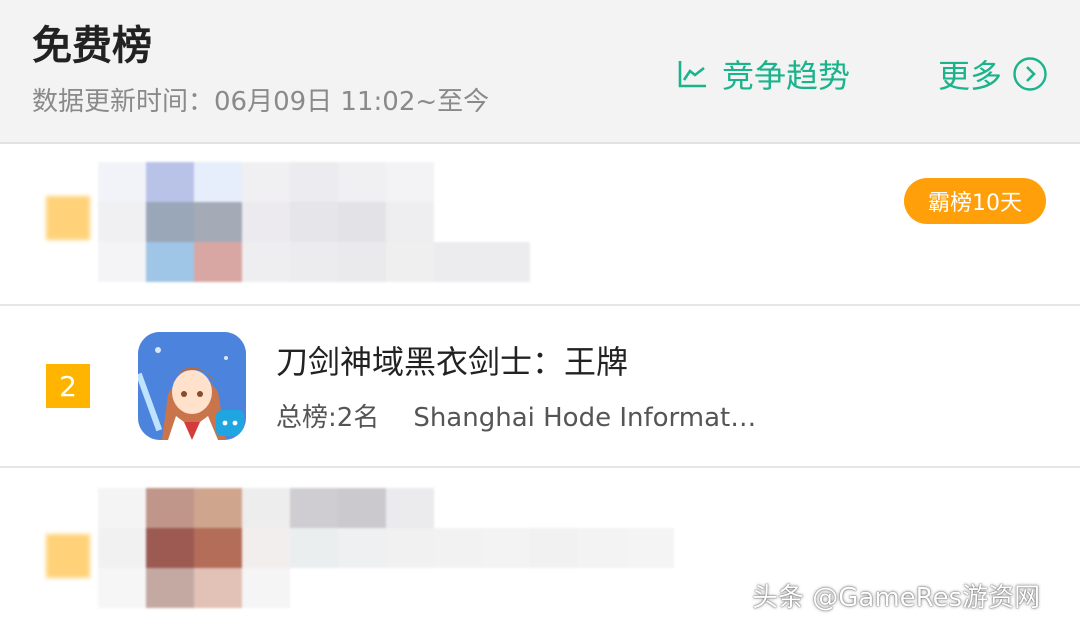  Describe the element at coordinates (786, 76) in the screenshot. I see `competition-trend-label: 竞争趋势` at that location.